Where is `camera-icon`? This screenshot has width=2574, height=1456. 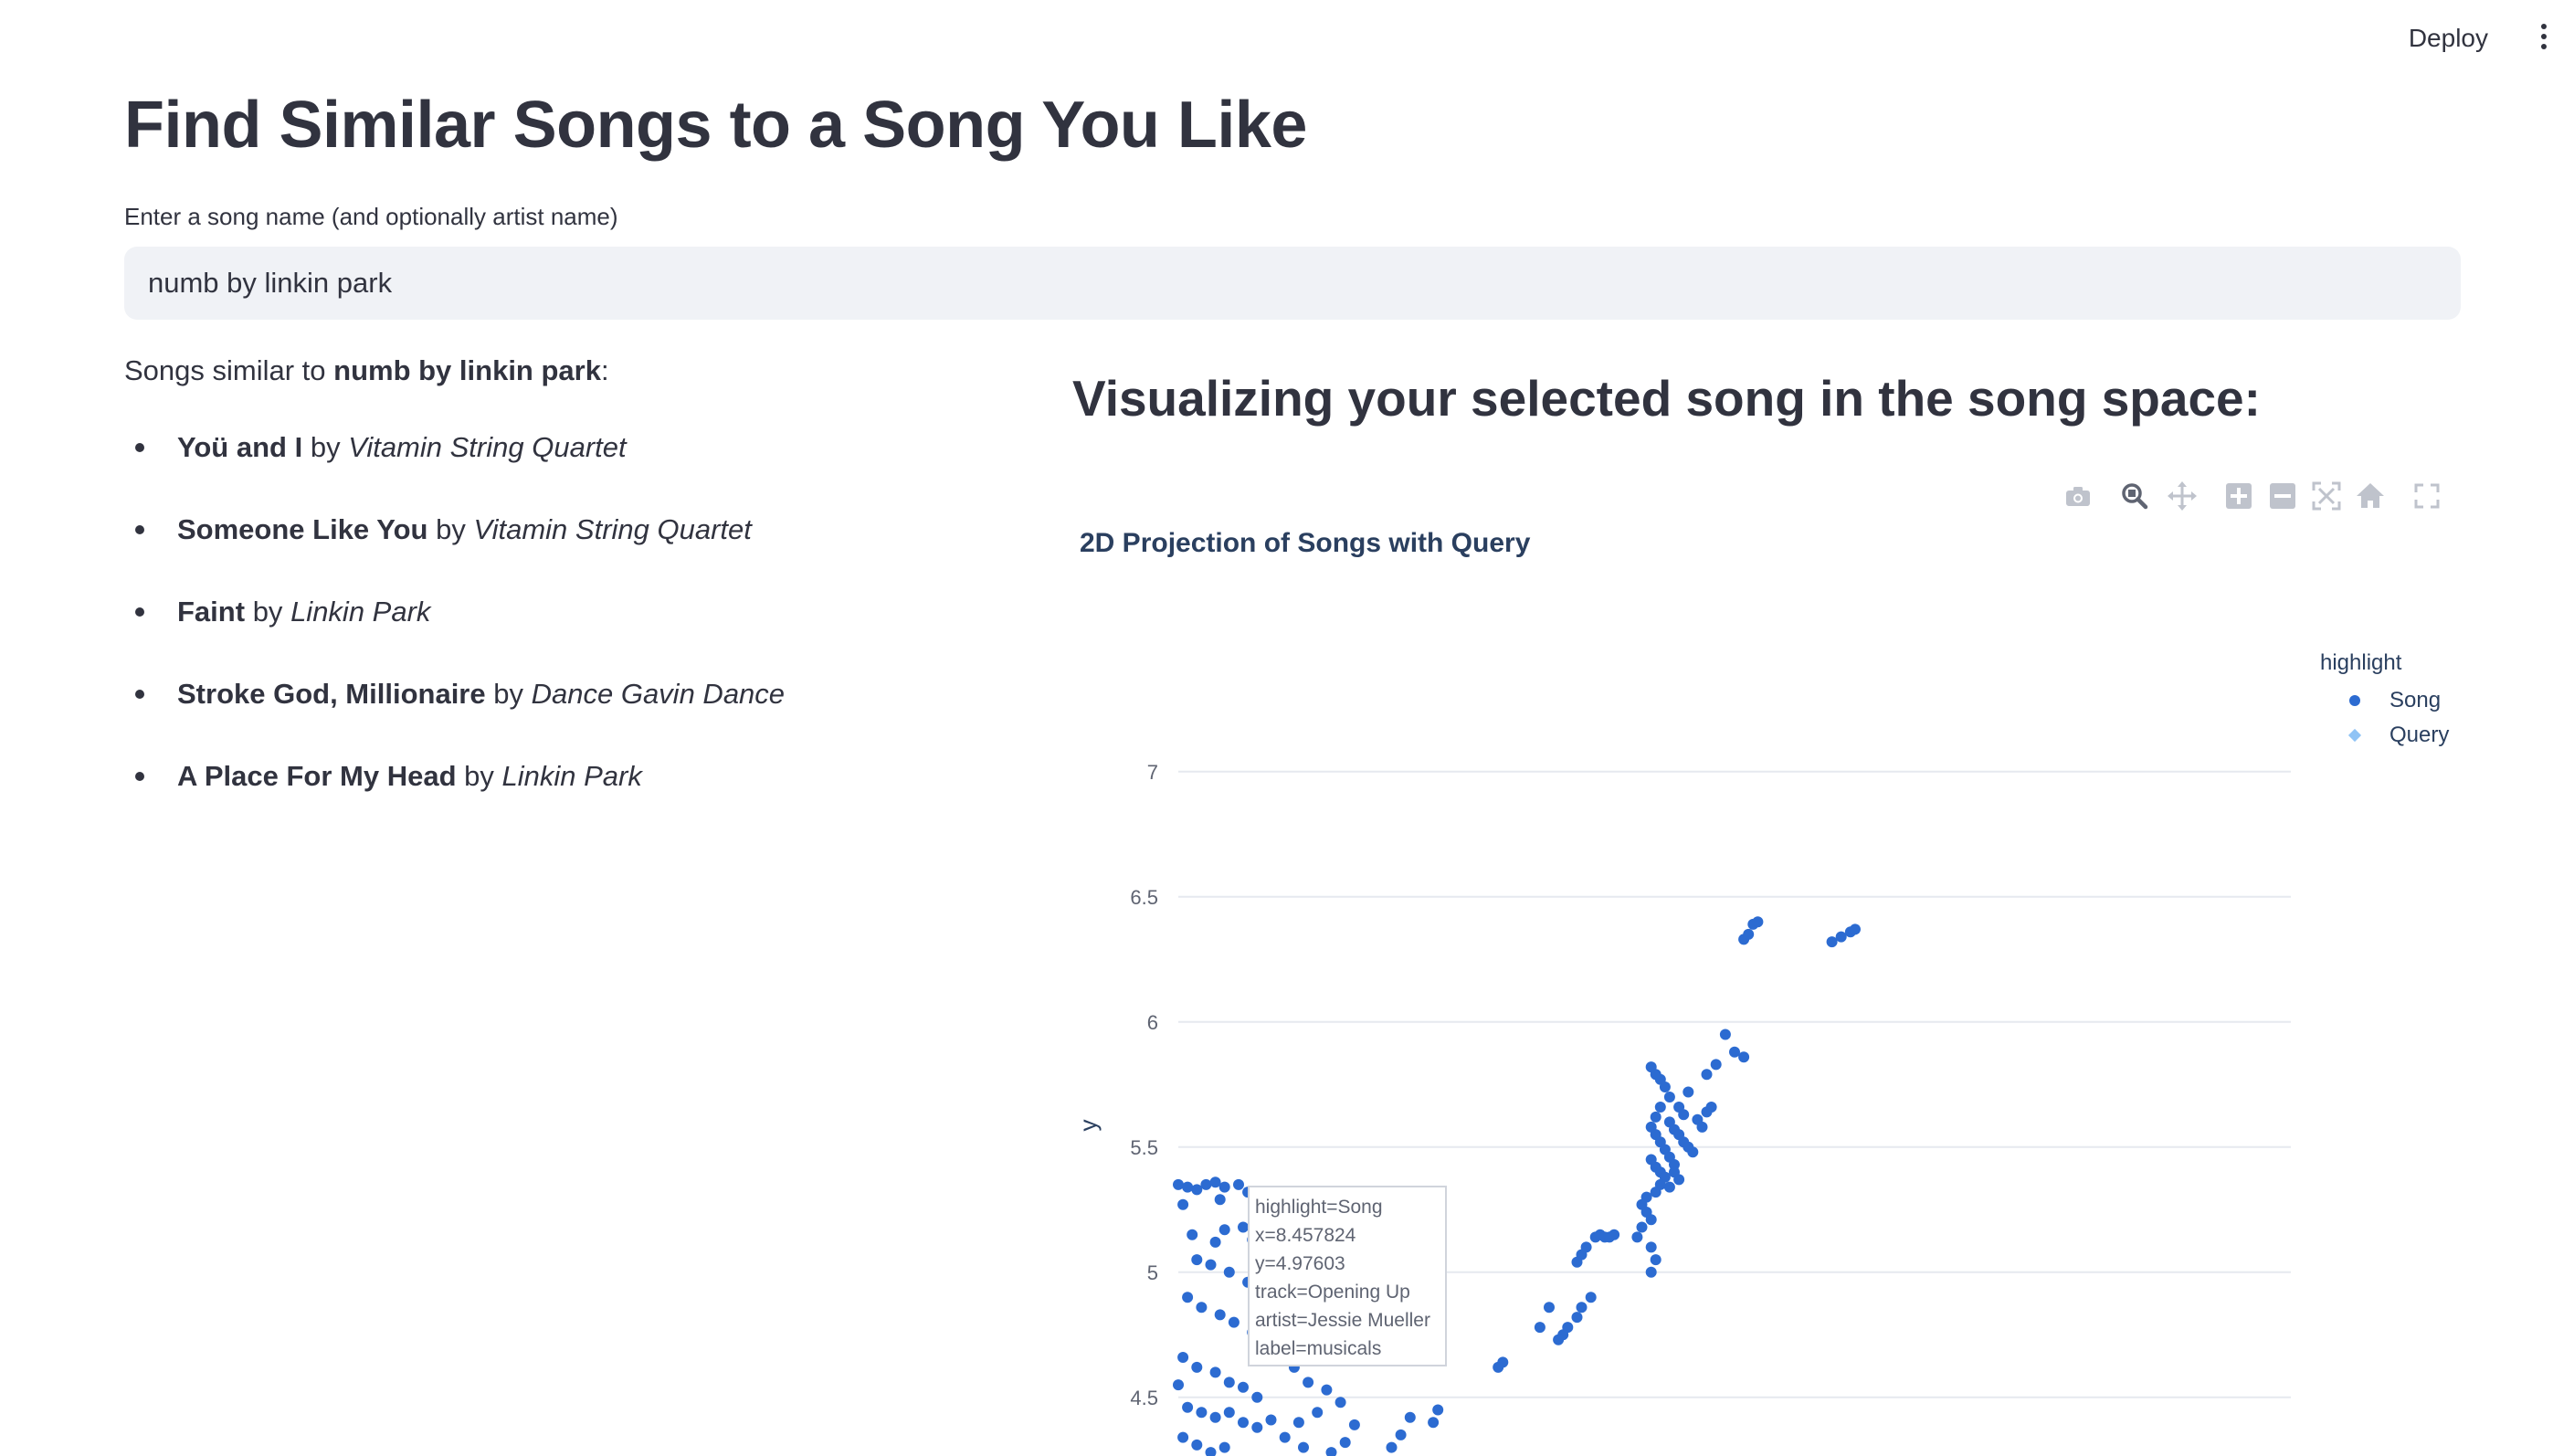
camera-icon is located at coordinates (2078, 496).